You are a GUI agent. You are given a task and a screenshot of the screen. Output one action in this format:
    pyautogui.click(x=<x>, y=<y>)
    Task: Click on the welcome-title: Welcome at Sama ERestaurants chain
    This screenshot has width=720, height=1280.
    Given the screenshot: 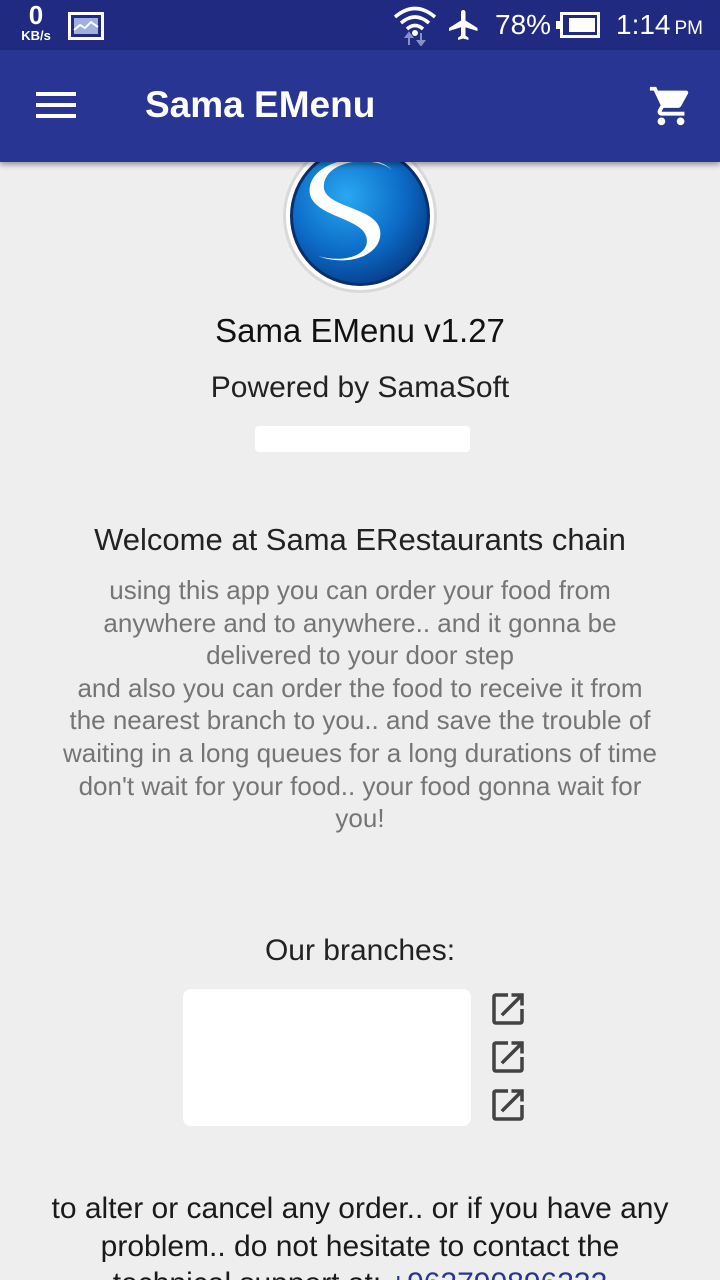 What is the action you would take?
    pyautogui.click(x=360, y=539)
    